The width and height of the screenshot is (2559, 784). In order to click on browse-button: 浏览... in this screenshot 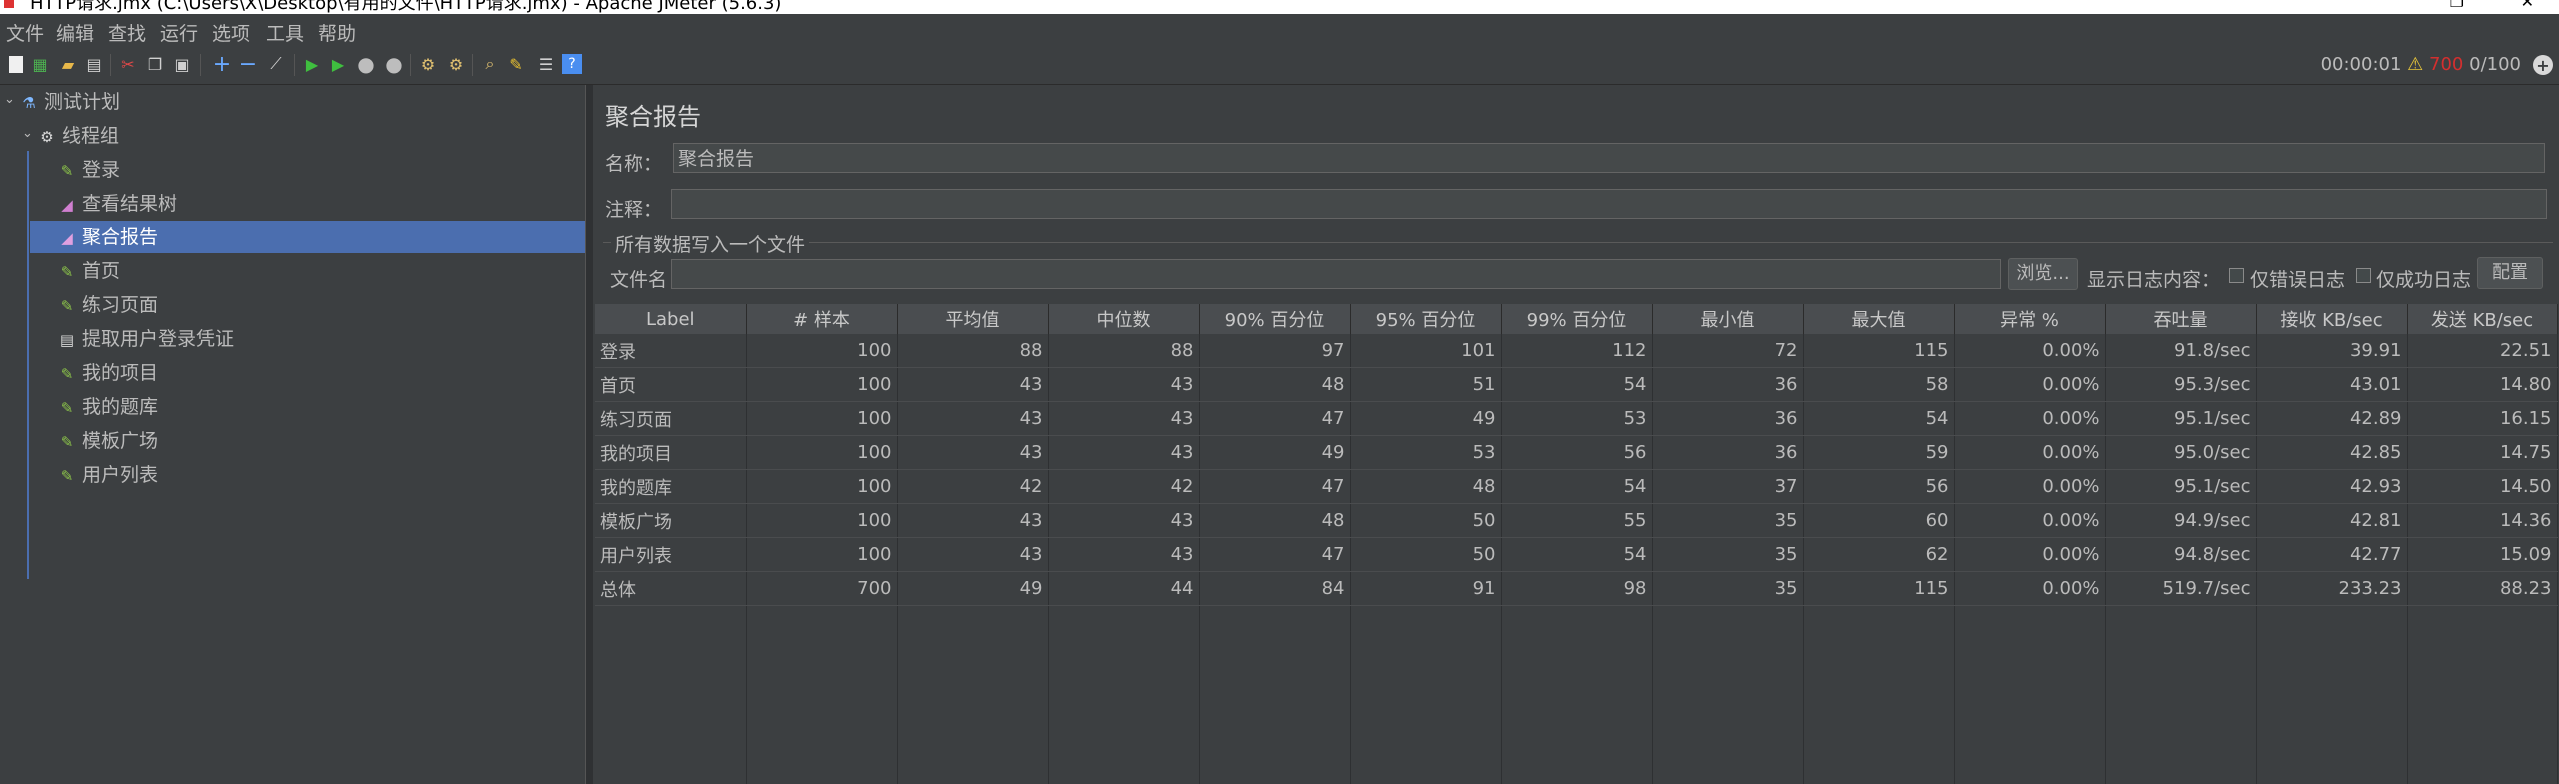, I will do `click(2043, 274)`.